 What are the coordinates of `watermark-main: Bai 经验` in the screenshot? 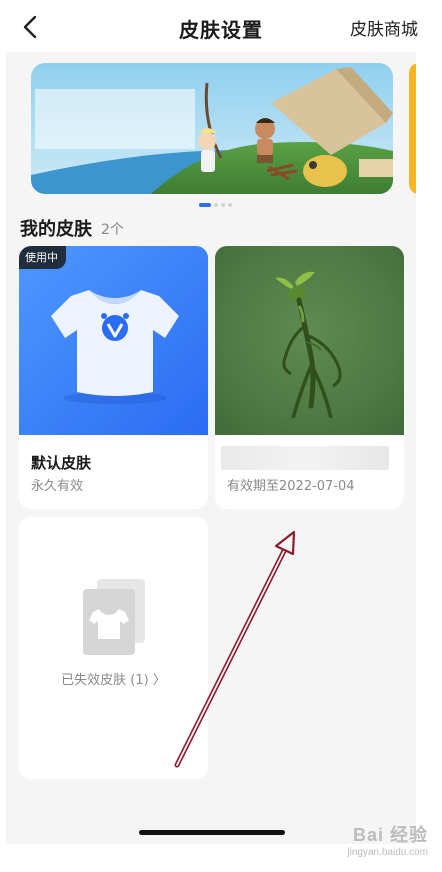 It's located at (390, 835).